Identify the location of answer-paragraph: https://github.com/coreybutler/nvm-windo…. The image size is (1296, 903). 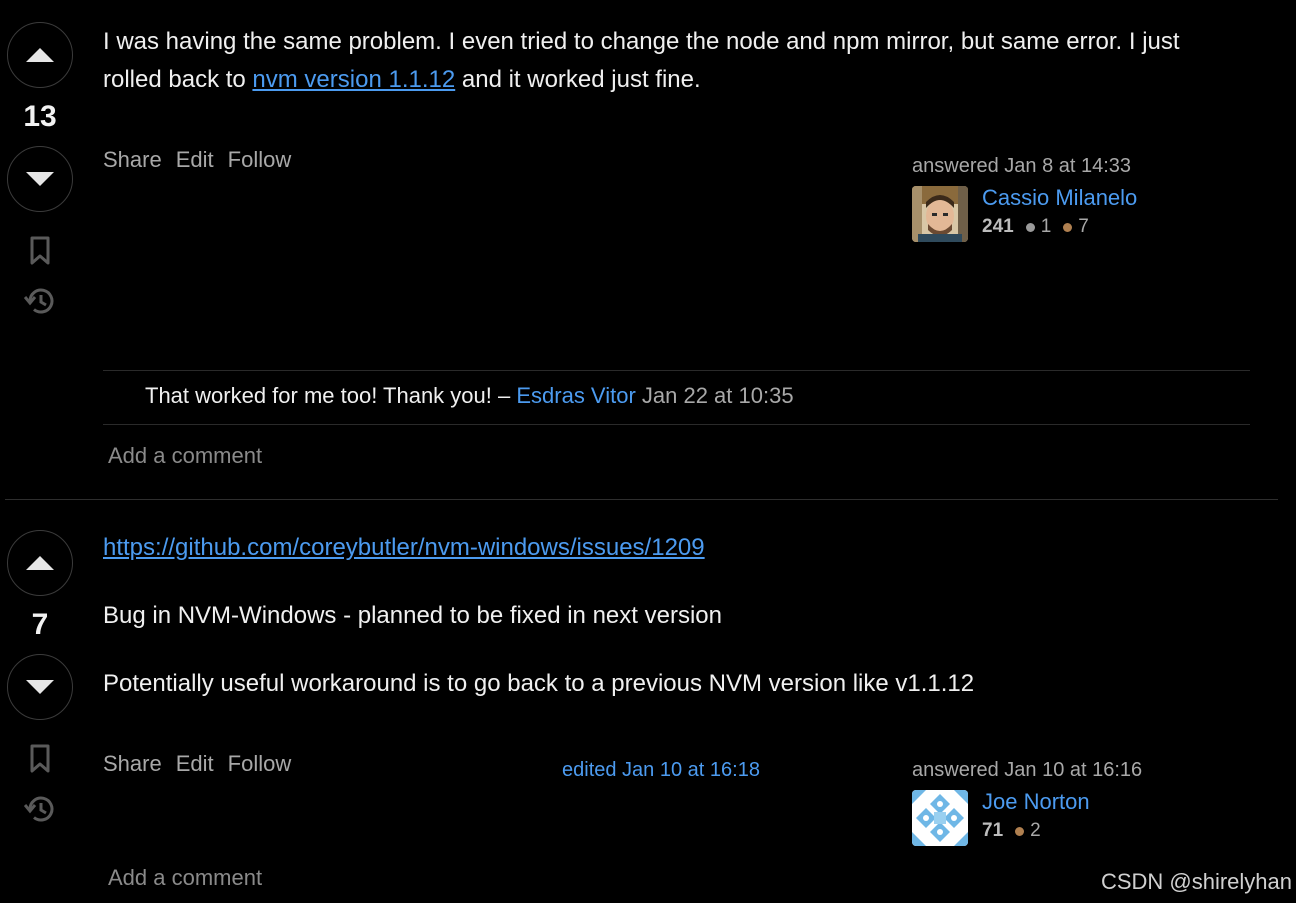
(669, 548).